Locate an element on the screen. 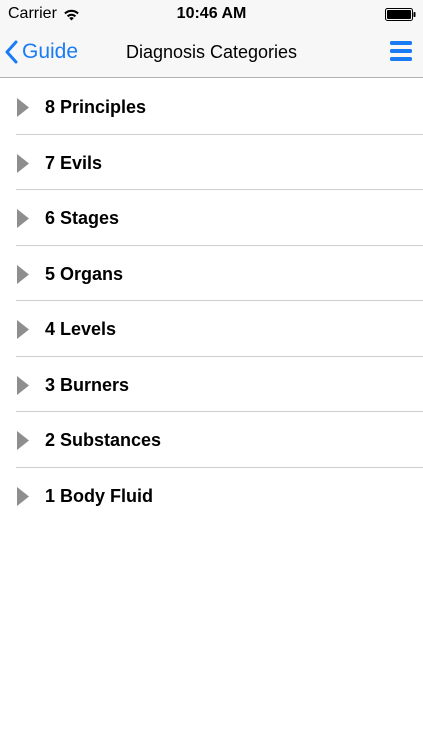 This screenshot has height=750, width=423. list-item-label: 8 Principles is located at coordinates (96, 107).